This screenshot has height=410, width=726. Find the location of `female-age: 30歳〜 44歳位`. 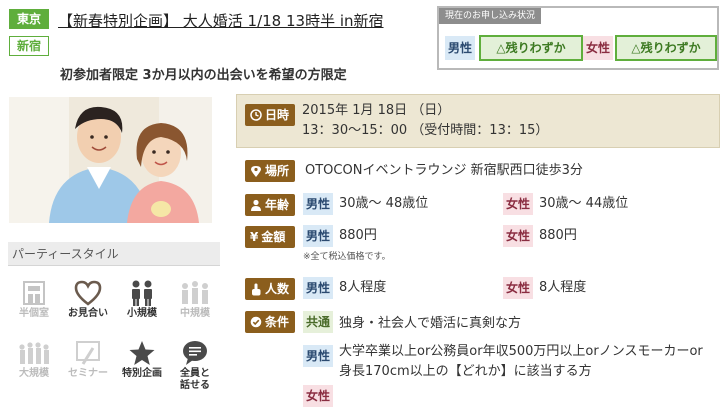

female-age: 30歳〜 44歳位 is located at coordinates (584, 203).